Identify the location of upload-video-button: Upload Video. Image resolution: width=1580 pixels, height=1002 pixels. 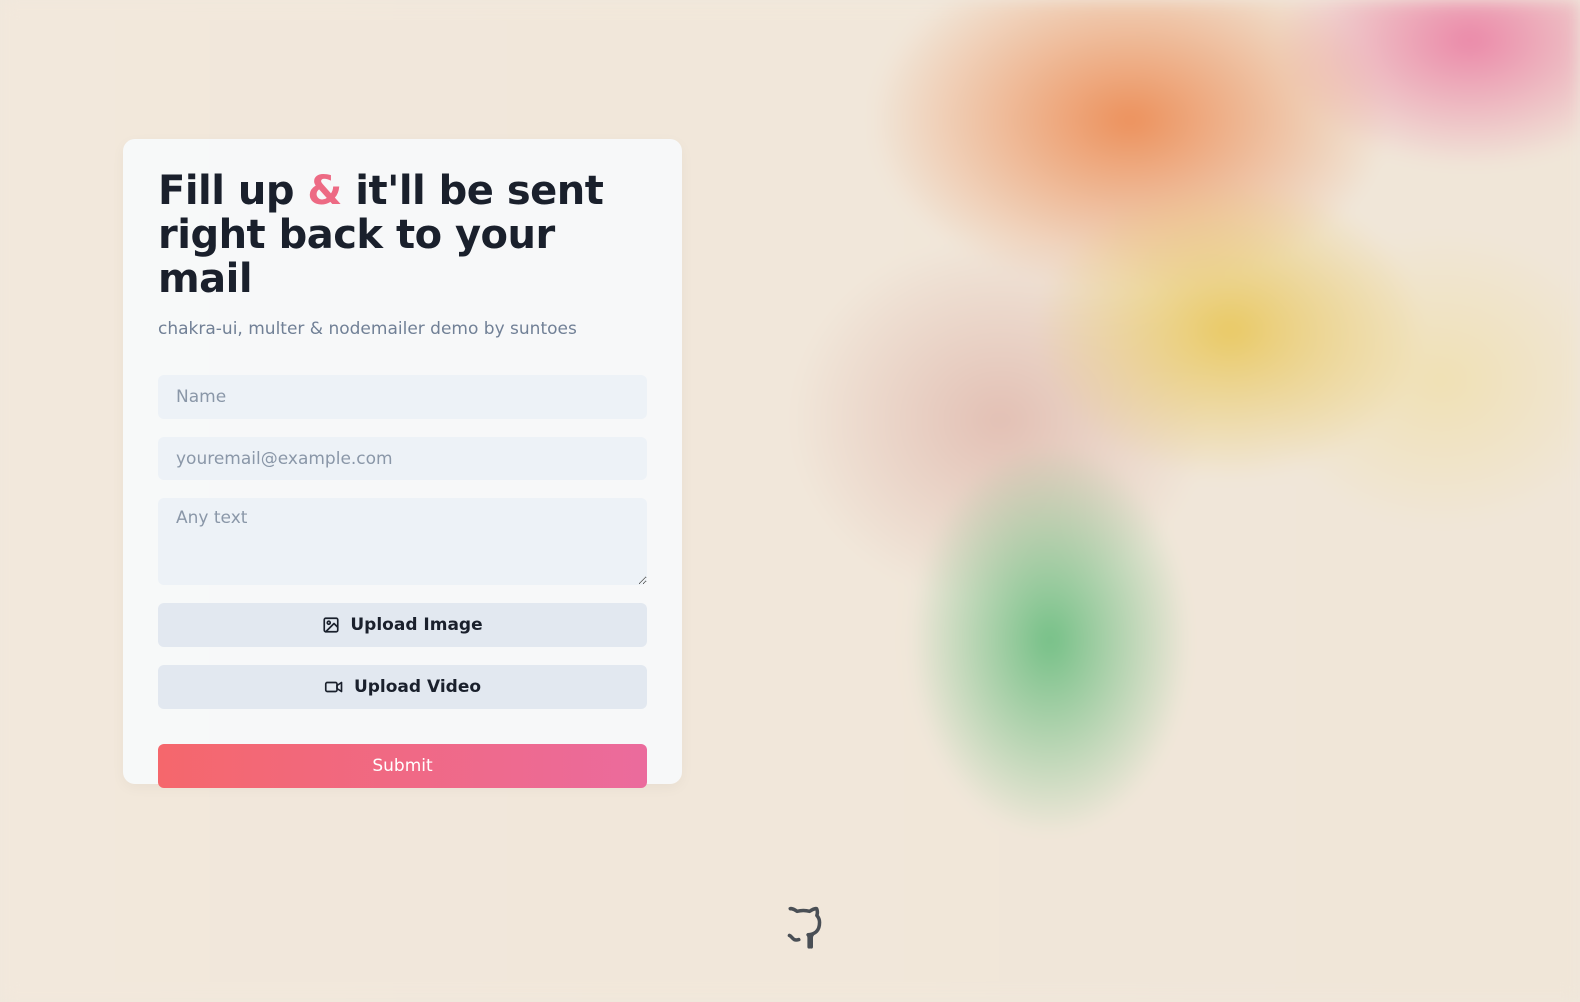
(402, 687).